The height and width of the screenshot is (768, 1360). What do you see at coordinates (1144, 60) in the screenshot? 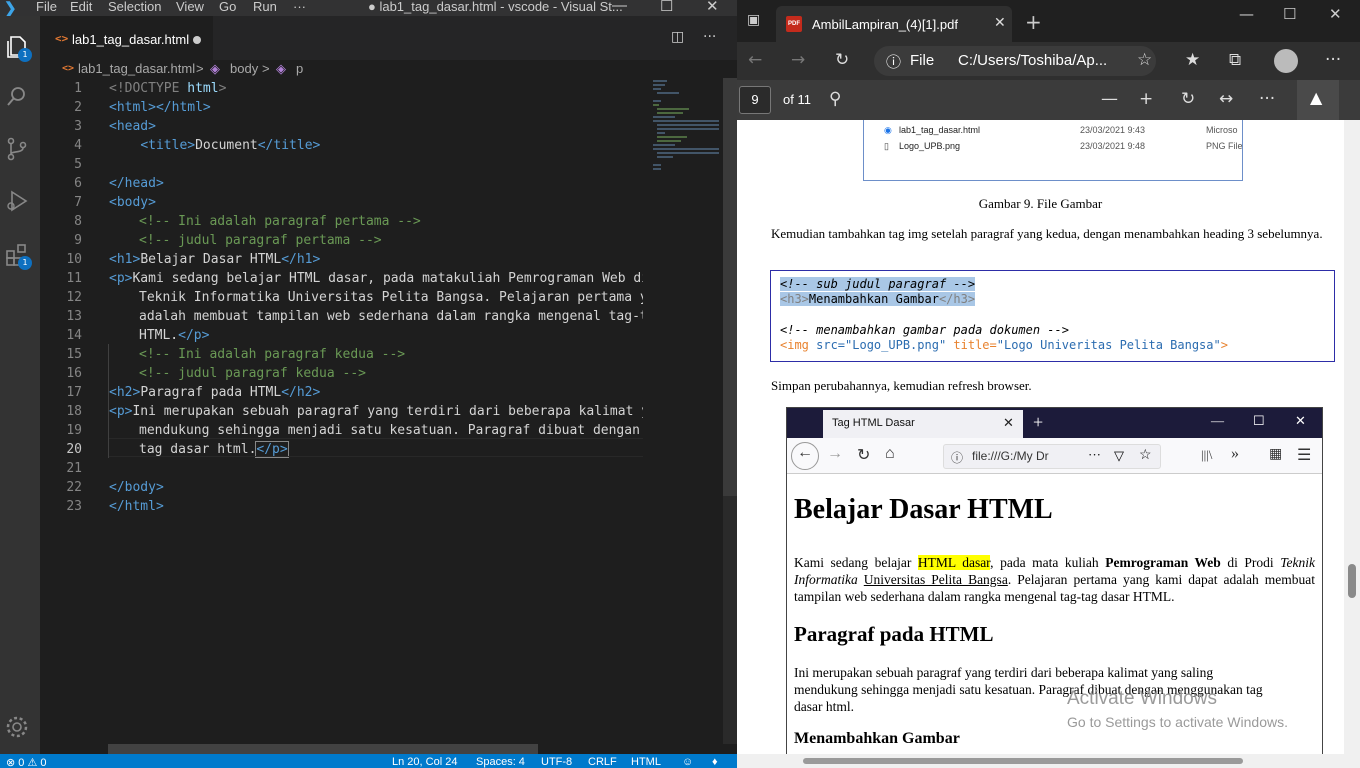
I see `add-favorite-icon: ☆` at bounding box center [1144, 60].